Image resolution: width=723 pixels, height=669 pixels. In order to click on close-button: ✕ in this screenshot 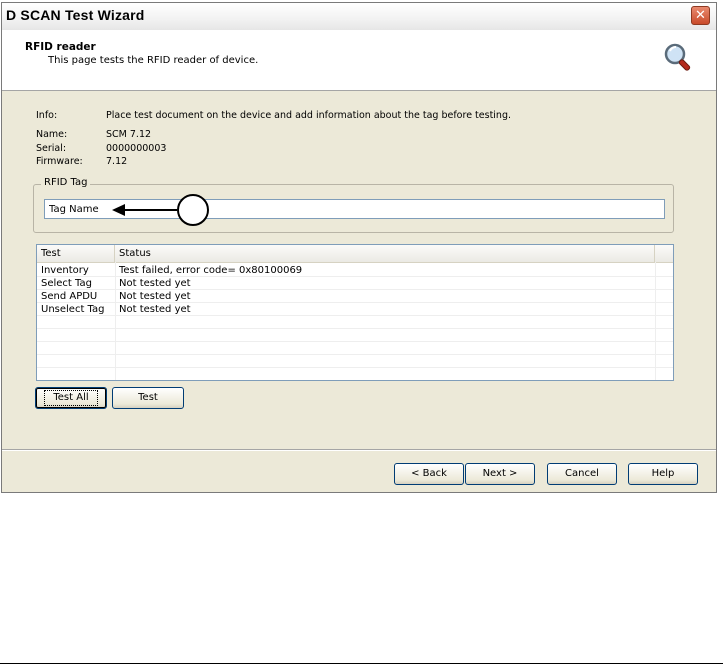, I will do `click(700, 15)`.